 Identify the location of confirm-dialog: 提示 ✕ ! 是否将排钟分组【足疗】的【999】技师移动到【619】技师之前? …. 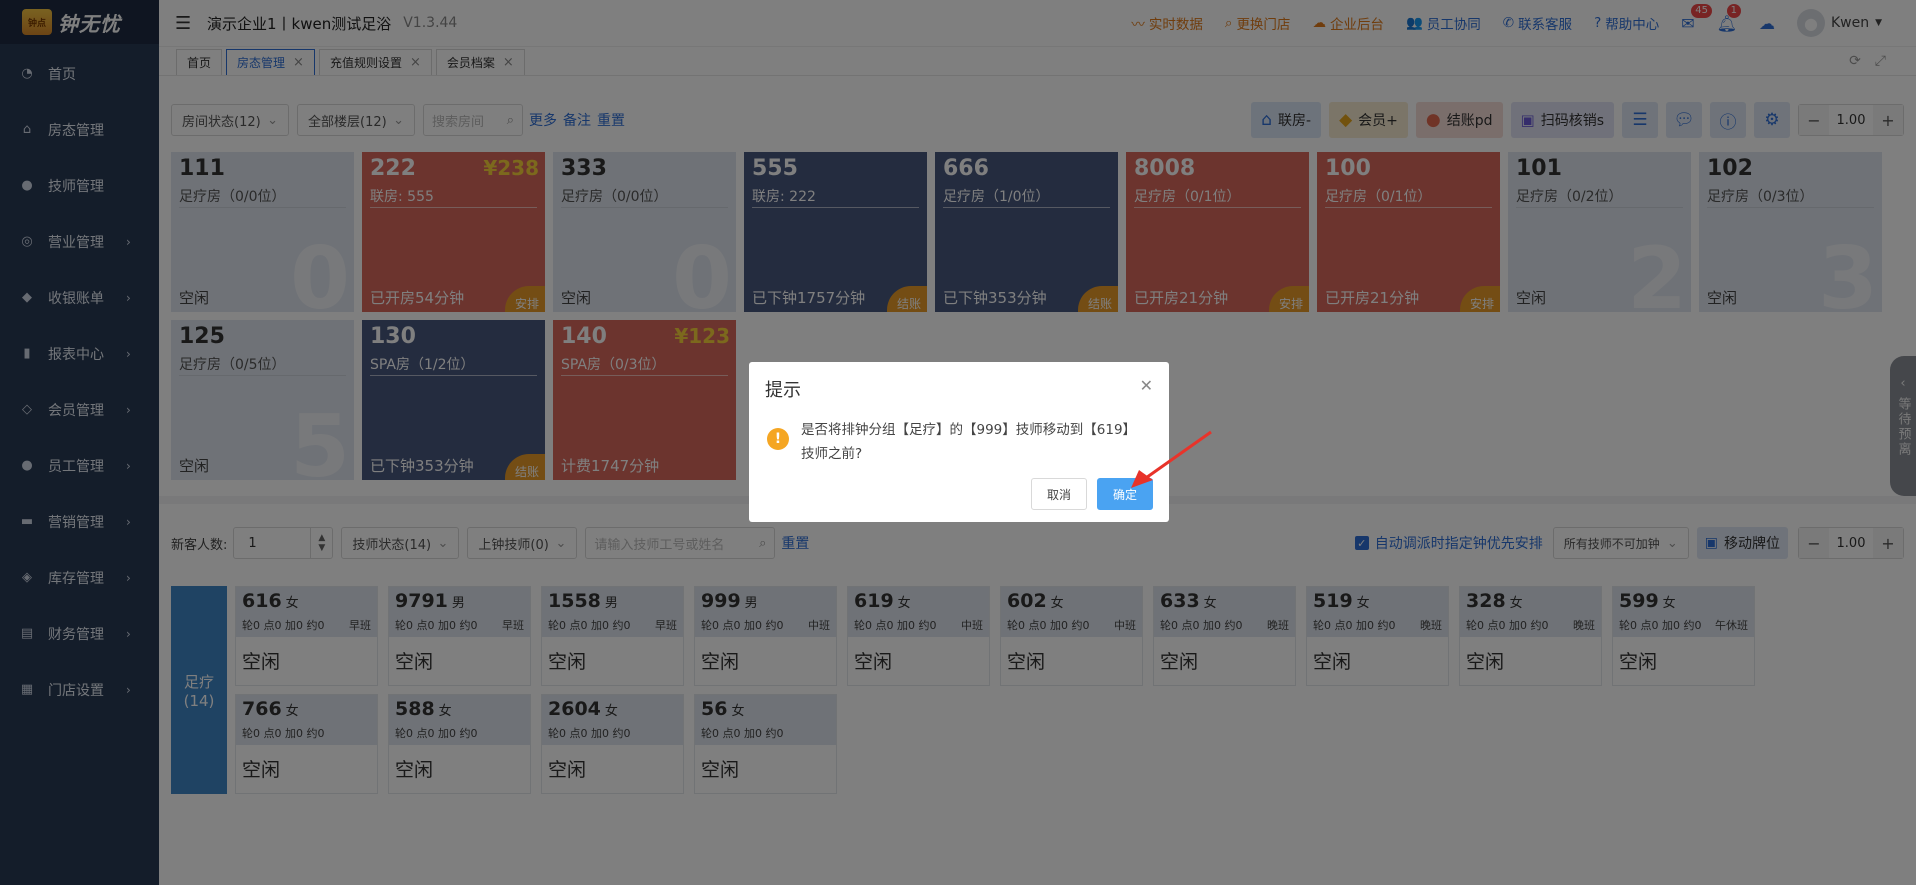
(959, 442).